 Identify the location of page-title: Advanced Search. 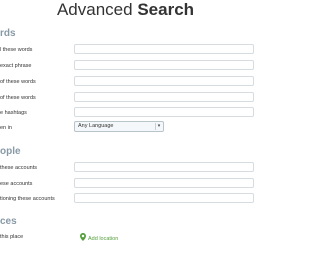
(125, 10).